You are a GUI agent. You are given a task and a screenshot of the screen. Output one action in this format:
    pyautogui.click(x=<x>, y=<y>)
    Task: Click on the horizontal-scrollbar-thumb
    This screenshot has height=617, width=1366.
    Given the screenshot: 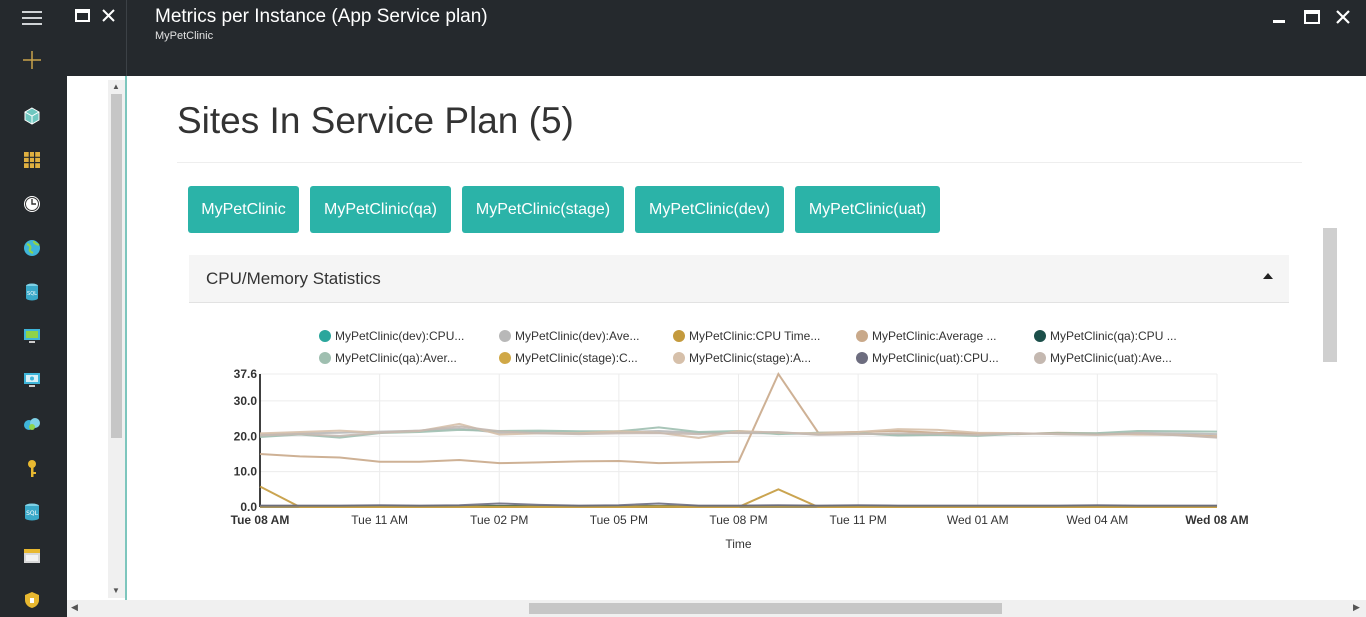 What is the action you would take?
    pyautogui.click(x=765, y=608)
    